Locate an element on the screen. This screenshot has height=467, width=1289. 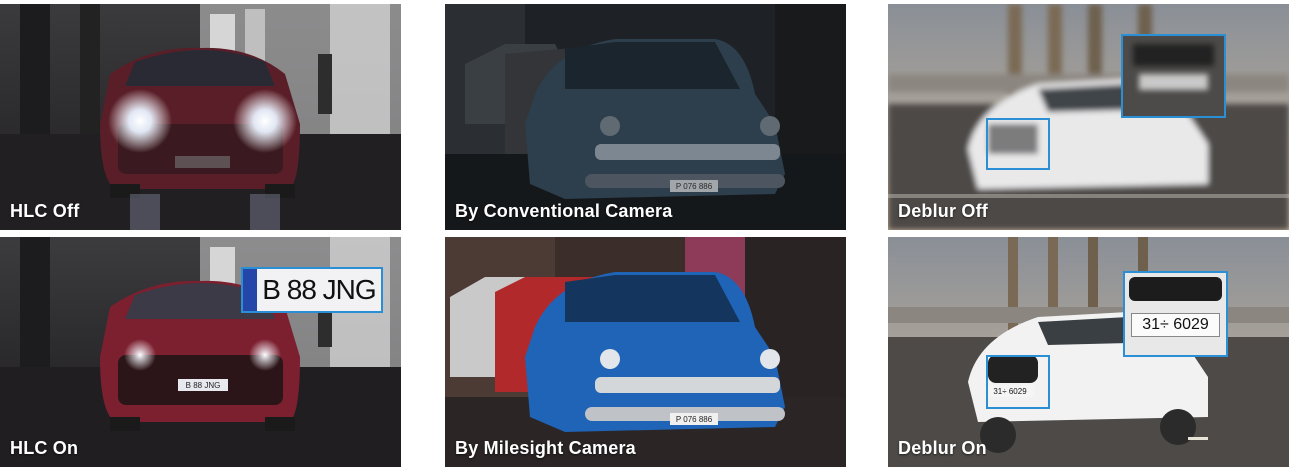
deblur-on-caption: Deblur On is located at coordinates (942, 448).